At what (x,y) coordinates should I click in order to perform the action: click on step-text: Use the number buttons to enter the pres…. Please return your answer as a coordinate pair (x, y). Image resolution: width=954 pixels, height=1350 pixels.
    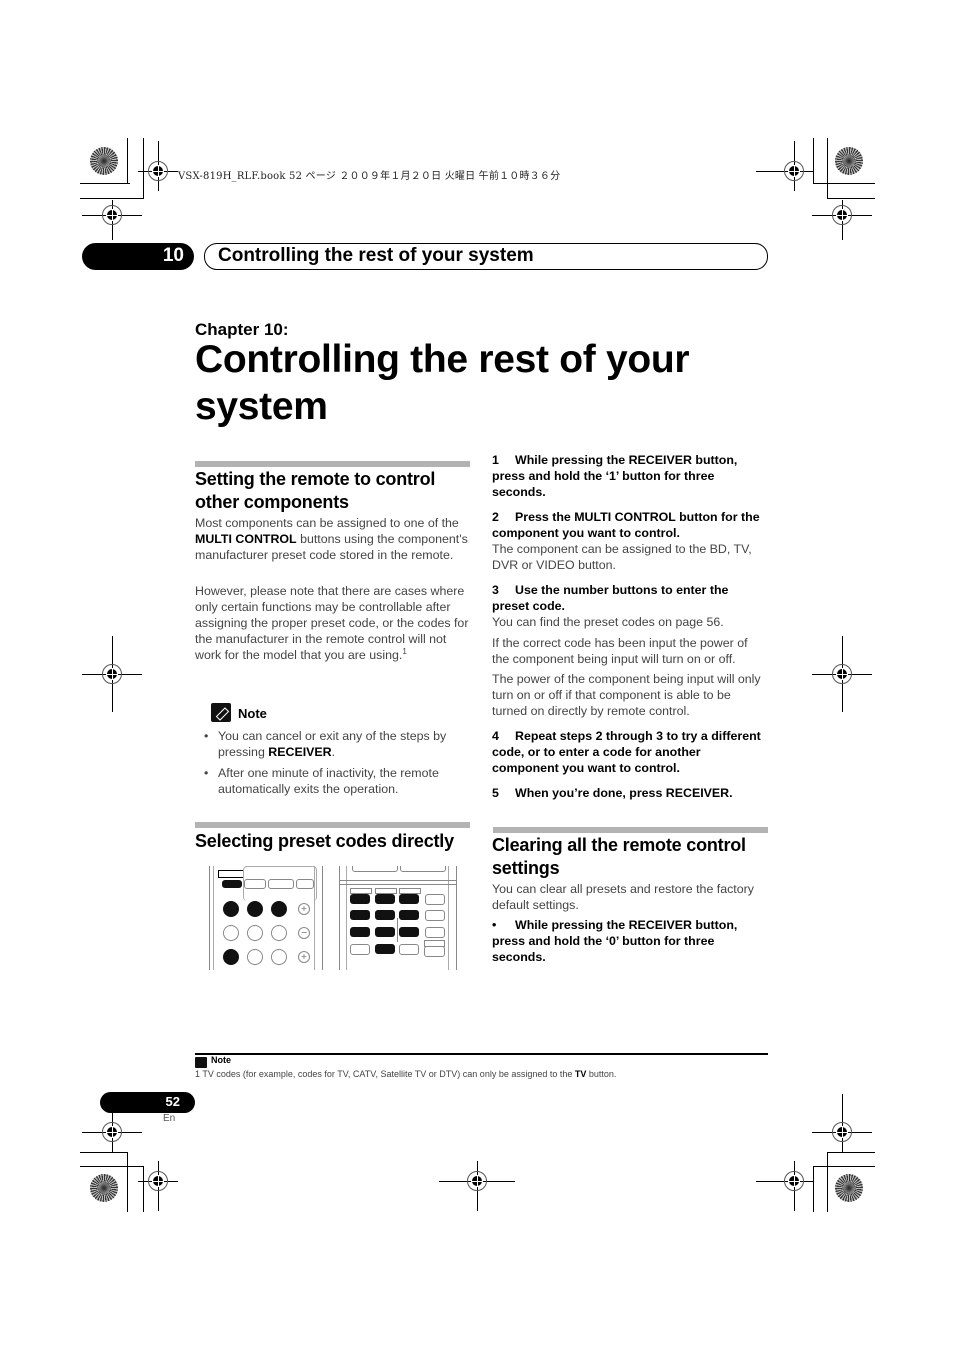
    Looking at the image, I should click on (610, 598).